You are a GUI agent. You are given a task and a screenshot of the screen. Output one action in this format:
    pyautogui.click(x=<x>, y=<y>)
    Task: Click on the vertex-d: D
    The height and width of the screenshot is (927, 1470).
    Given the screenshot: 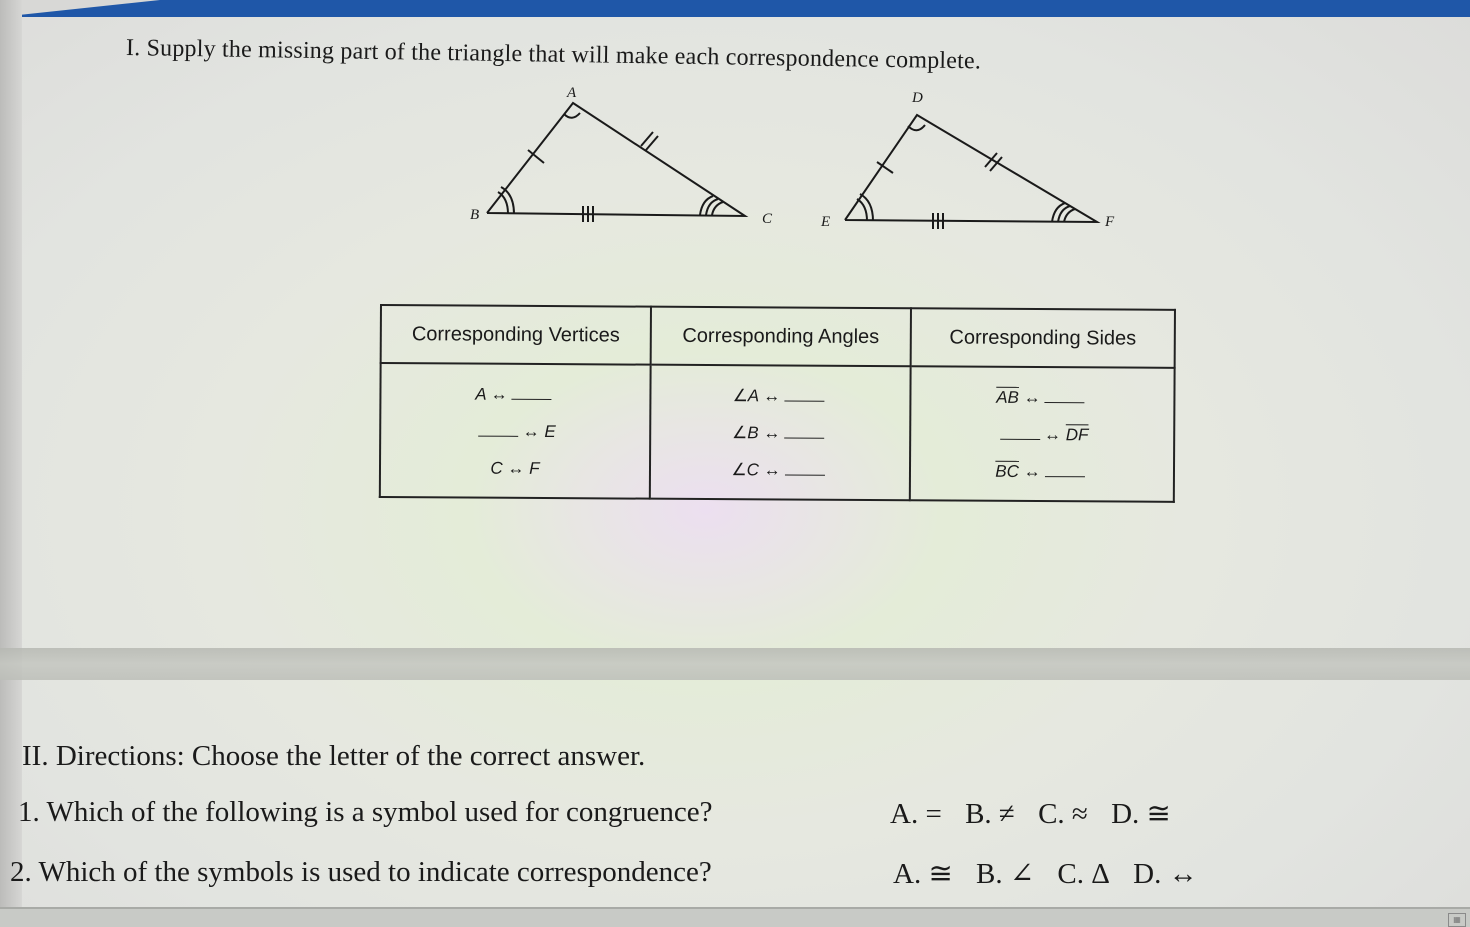 What is the action you would take?
    pyautogui.click(x=917, y=98)
    